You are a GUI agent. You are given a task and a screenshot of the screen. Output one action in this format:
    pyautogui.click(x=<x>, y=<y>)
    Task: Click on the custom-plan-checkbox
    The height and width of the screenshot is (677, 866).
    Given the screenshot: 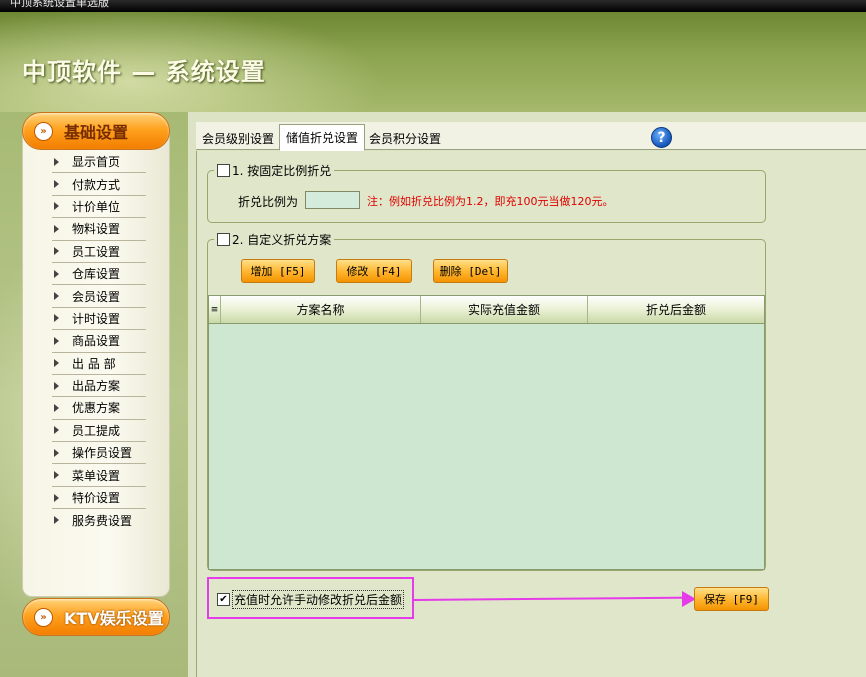 What is the action you would take?
    pyautogui.click(x=223, y=239)
    